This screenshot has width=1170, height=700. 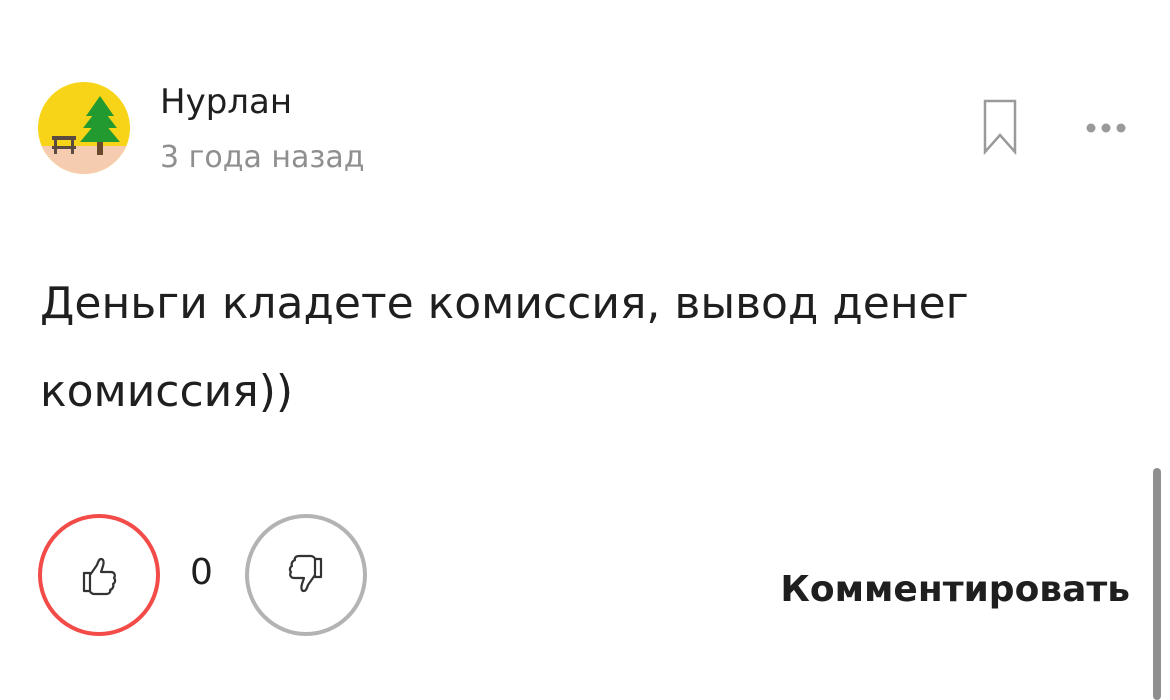 I want to click on more-dots-icon, so click(x=1106, y=128).